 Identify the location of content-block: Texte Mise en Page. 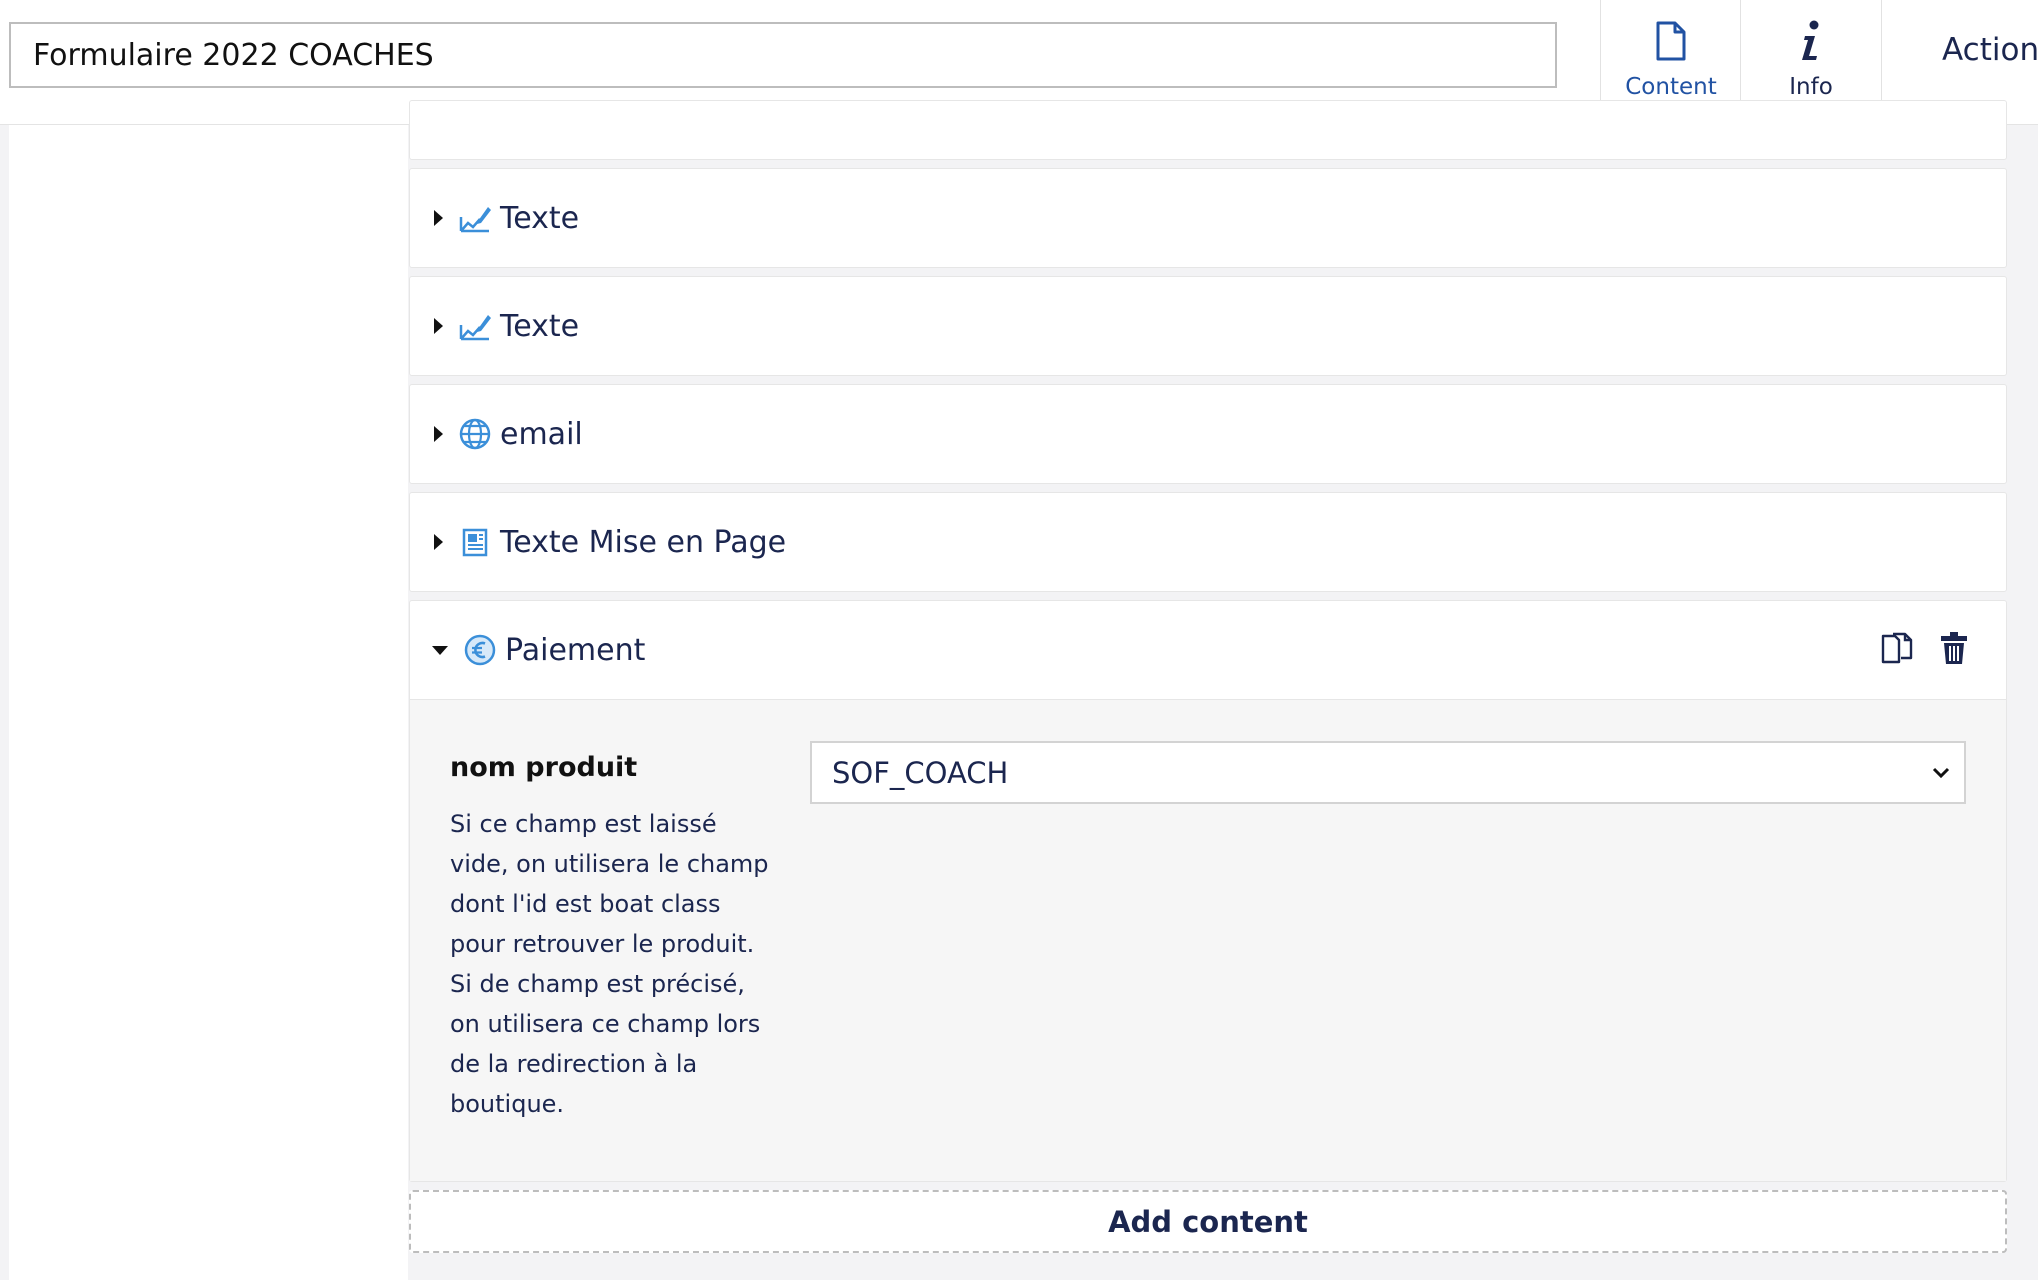
(1208, 542).